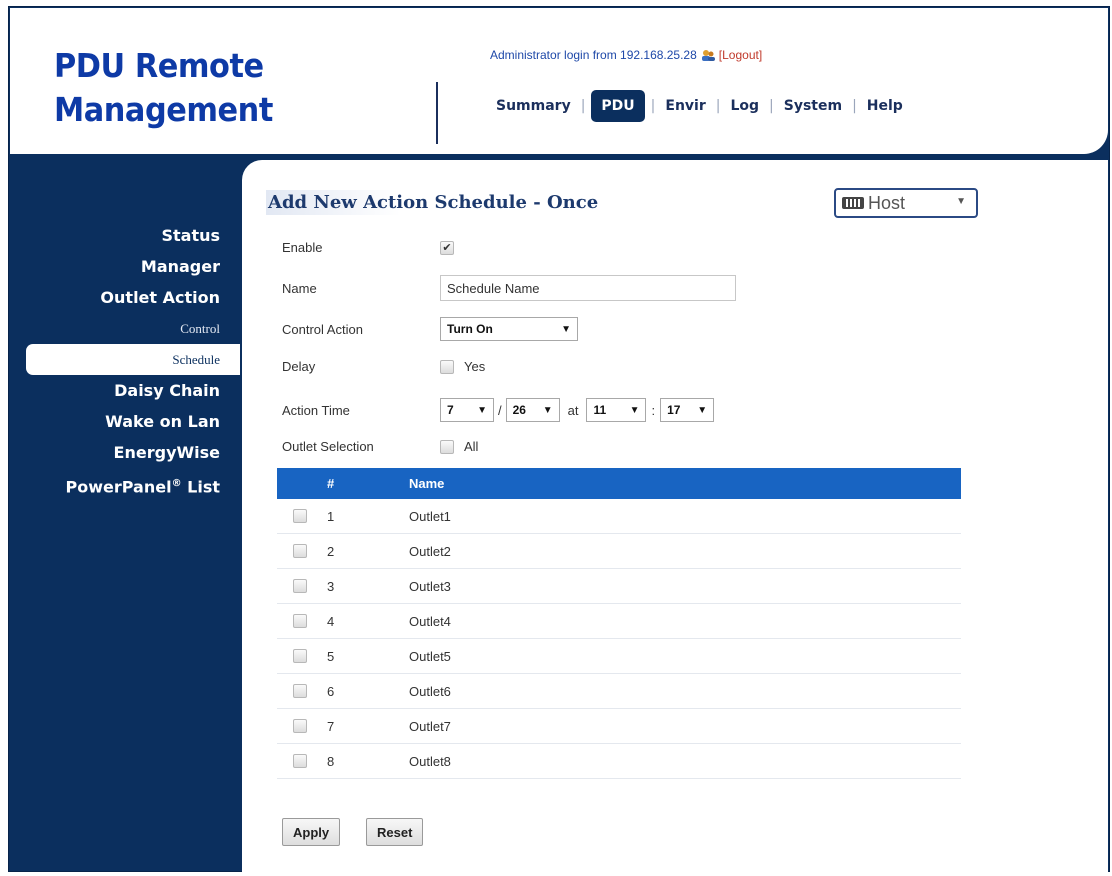  What do you see at coordinates (588, 288) in the screenshot?
I see `name-input: Schedule Name` at bounding box center [588, 288].